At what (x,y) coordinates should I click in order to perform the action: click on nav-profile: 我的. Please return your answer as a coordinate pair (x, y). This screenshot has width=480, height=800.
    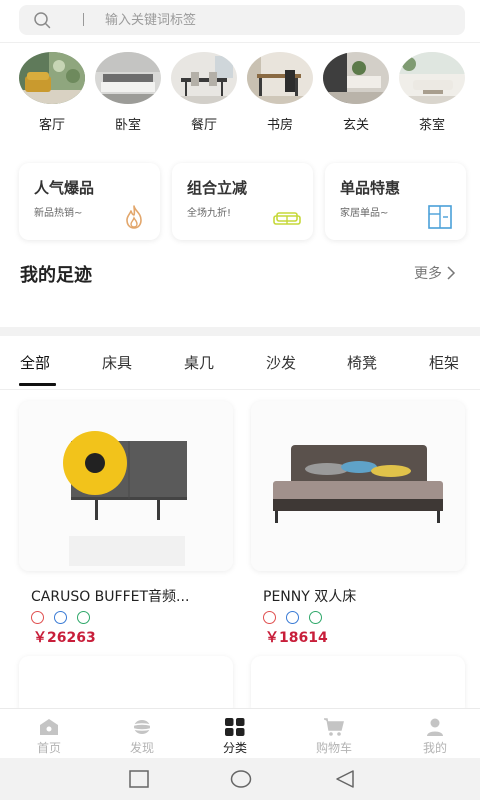
    Looking at the image, I should click on (435, 734).